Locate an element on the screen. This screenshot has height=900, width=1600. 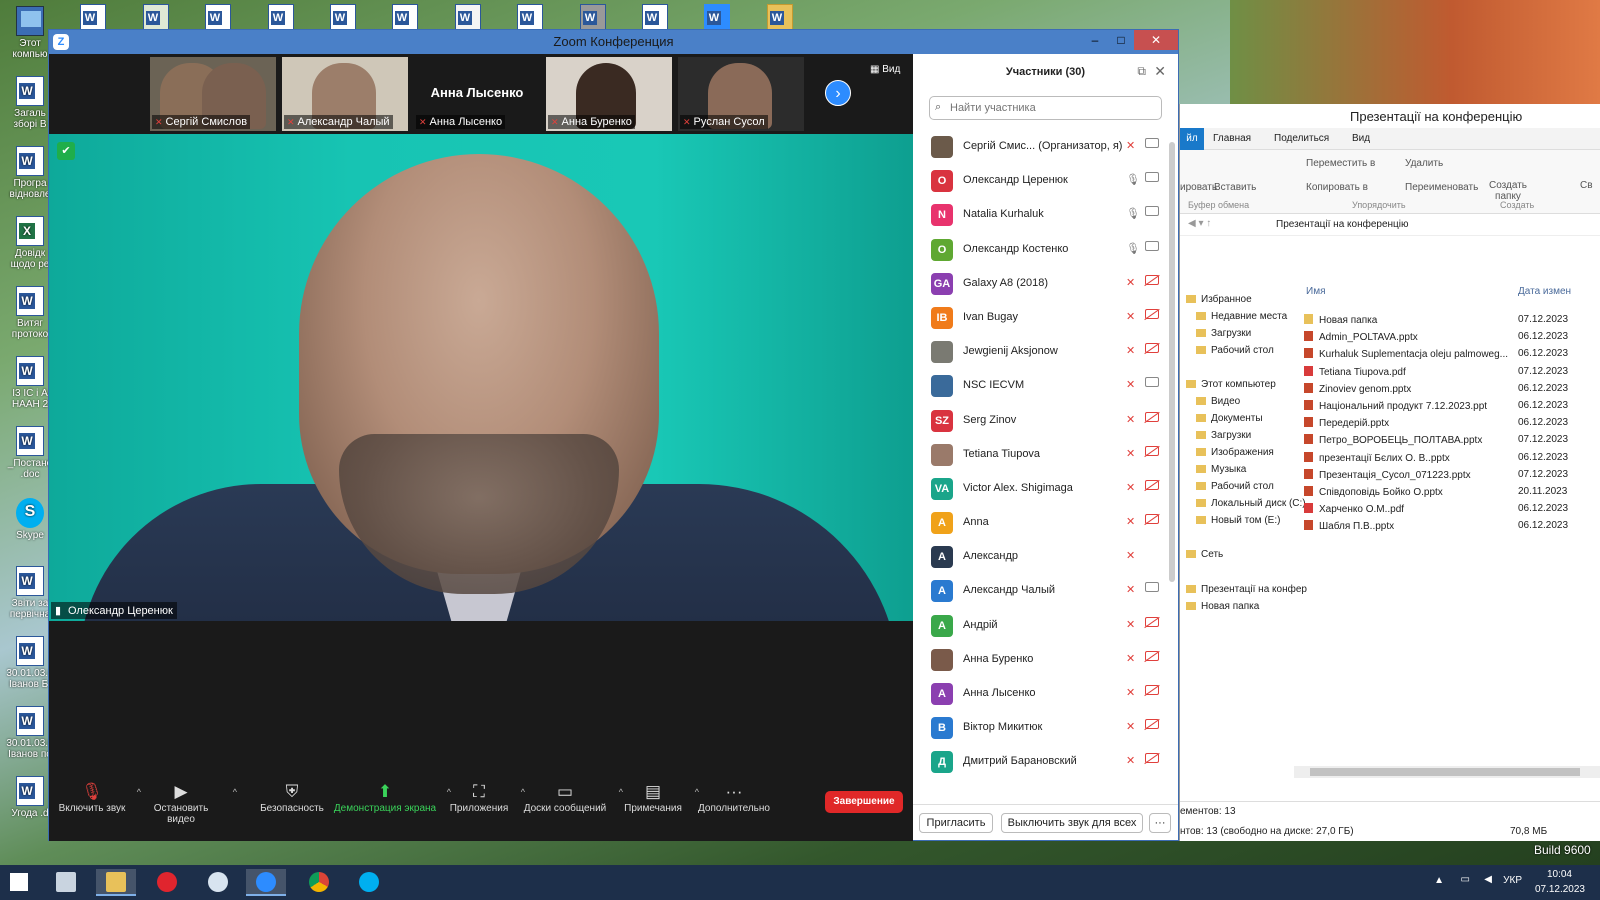
video-thumbnail: Александр Чалый is located at coordinates (345, 94).